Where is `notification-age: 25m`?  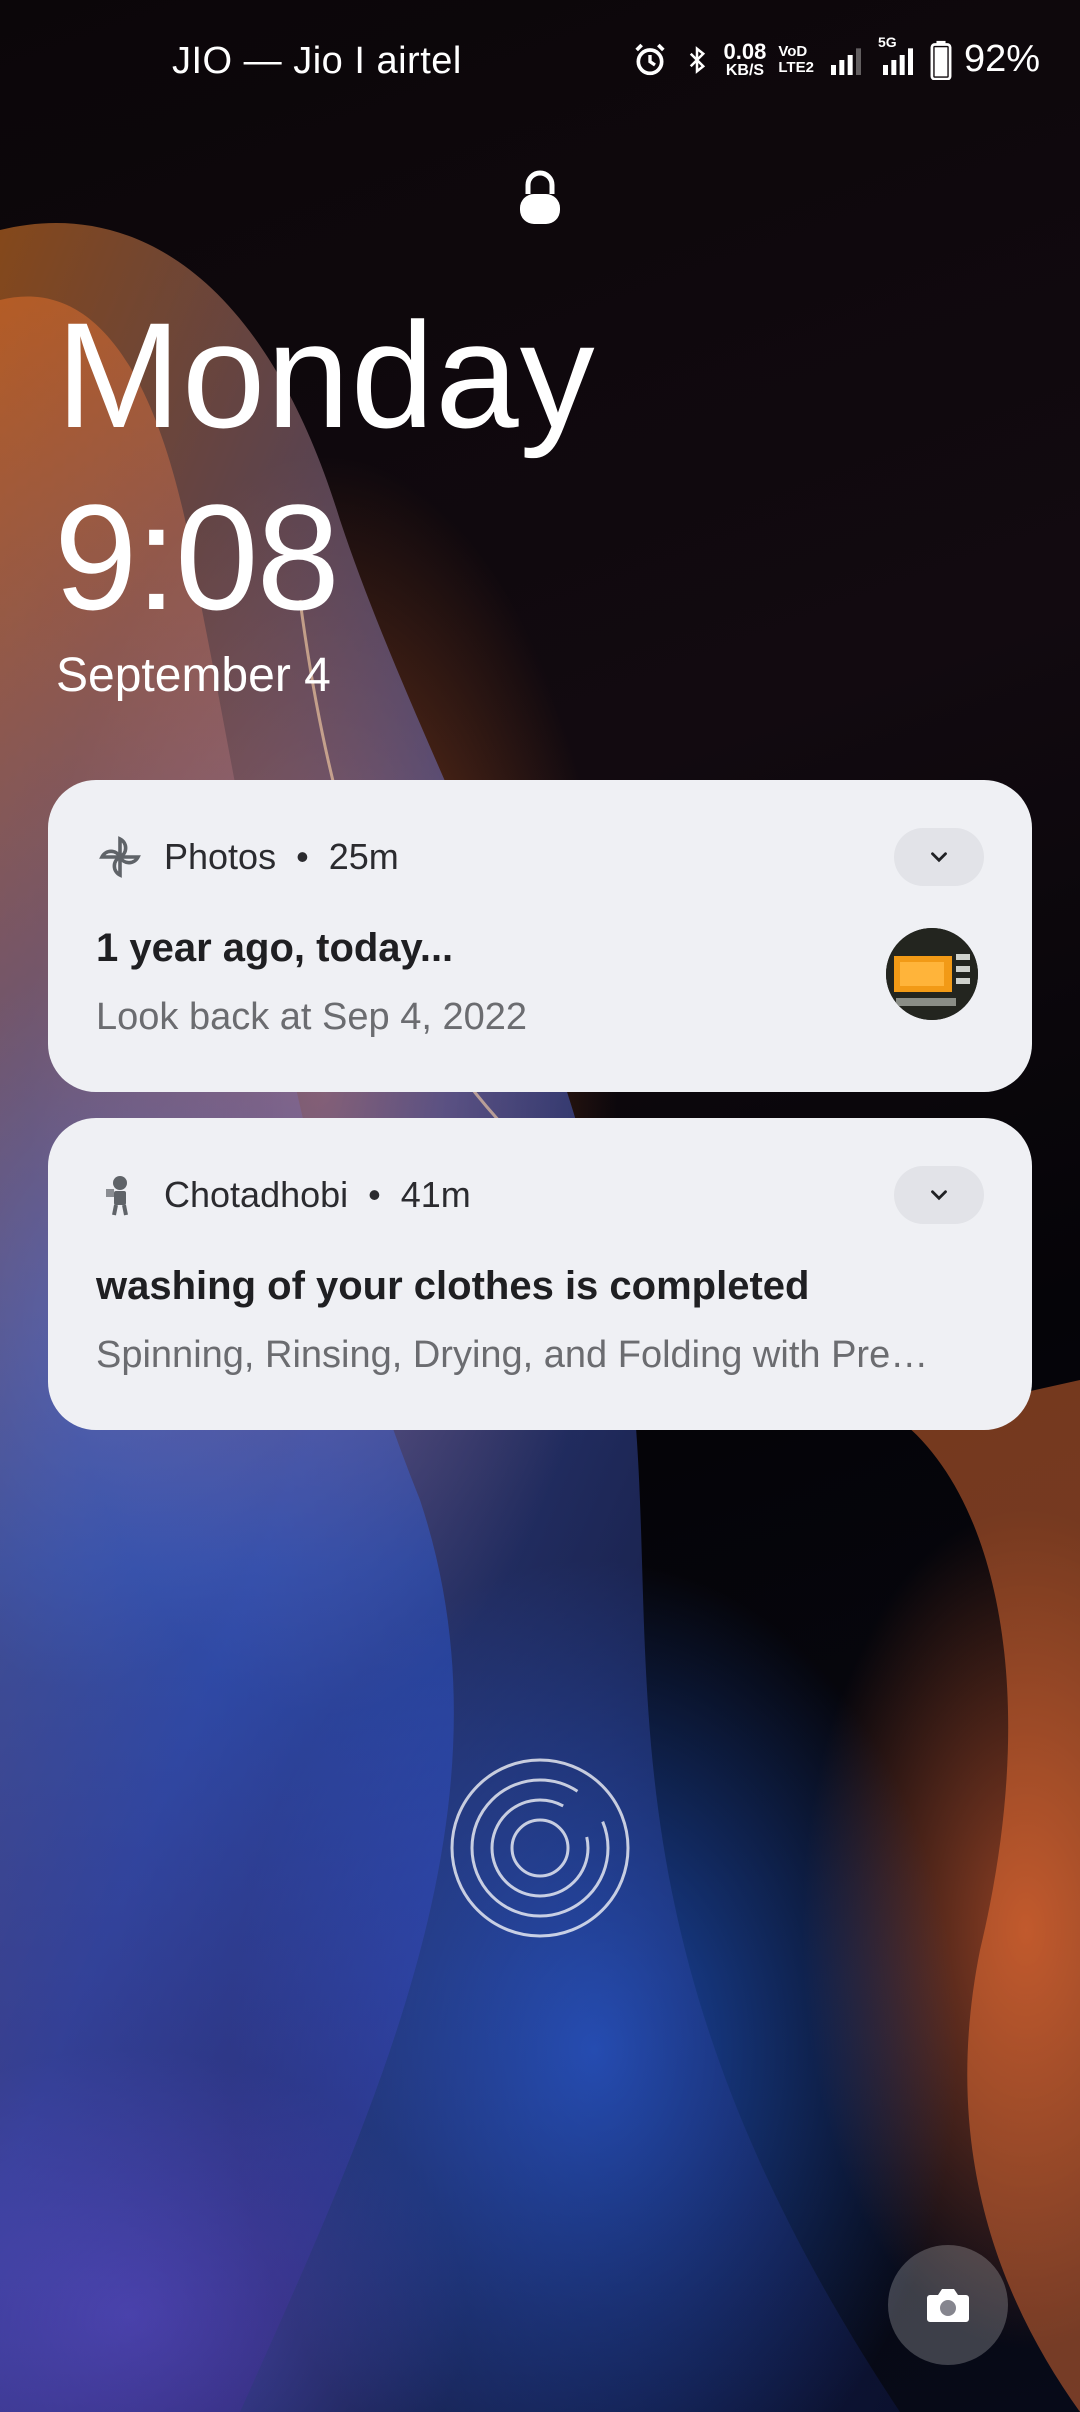
notification-age: 25m is located at coordinates (363, 856).